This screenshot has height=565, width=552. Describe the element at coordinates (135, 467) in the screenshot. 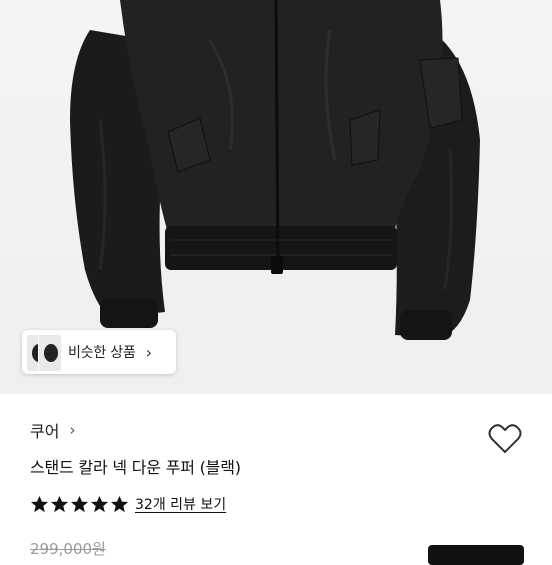

I see `product-title: 스탠드 칼라 넥 다운 푸퍼 (블랙)` at that location.